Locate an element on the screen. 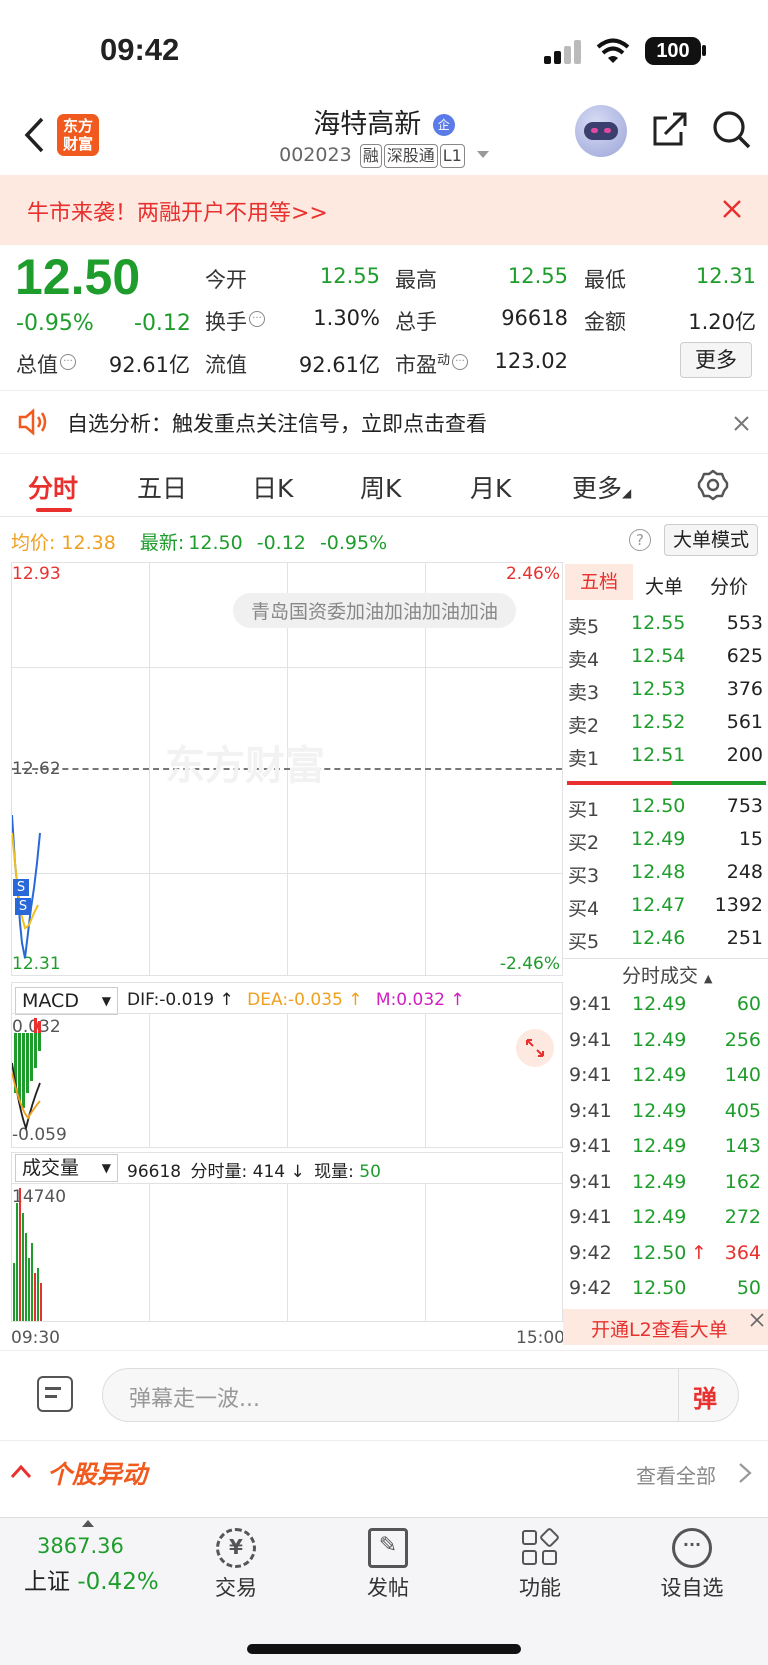 The width and height of the screenshot is (768, 1665). l2-upgrade-bar: 开通L2查看大单 is located at coordinates (665, 1327).